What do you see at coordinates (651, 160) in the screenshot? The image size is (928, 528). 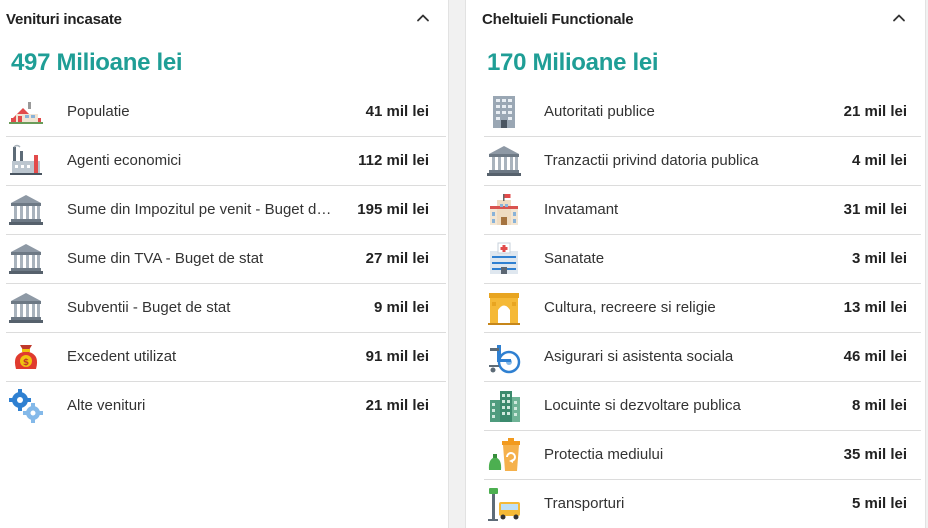 I see `list-item-label: Tranzactii privind datoria publica` at bounding box center [651, 160].